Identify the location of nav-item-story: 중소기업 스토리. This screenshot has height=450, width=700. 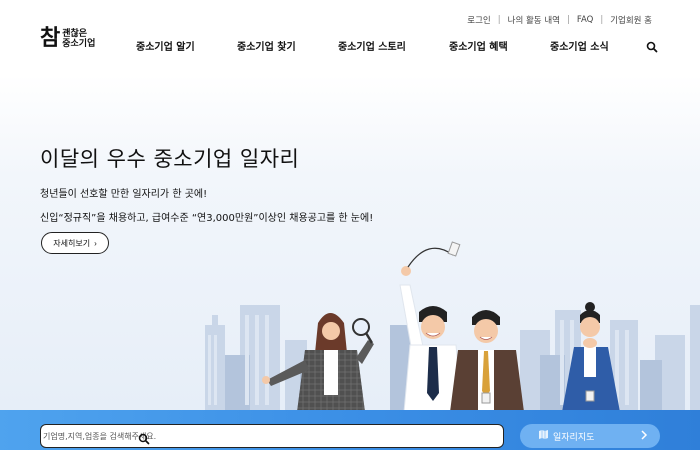
(372, 45).